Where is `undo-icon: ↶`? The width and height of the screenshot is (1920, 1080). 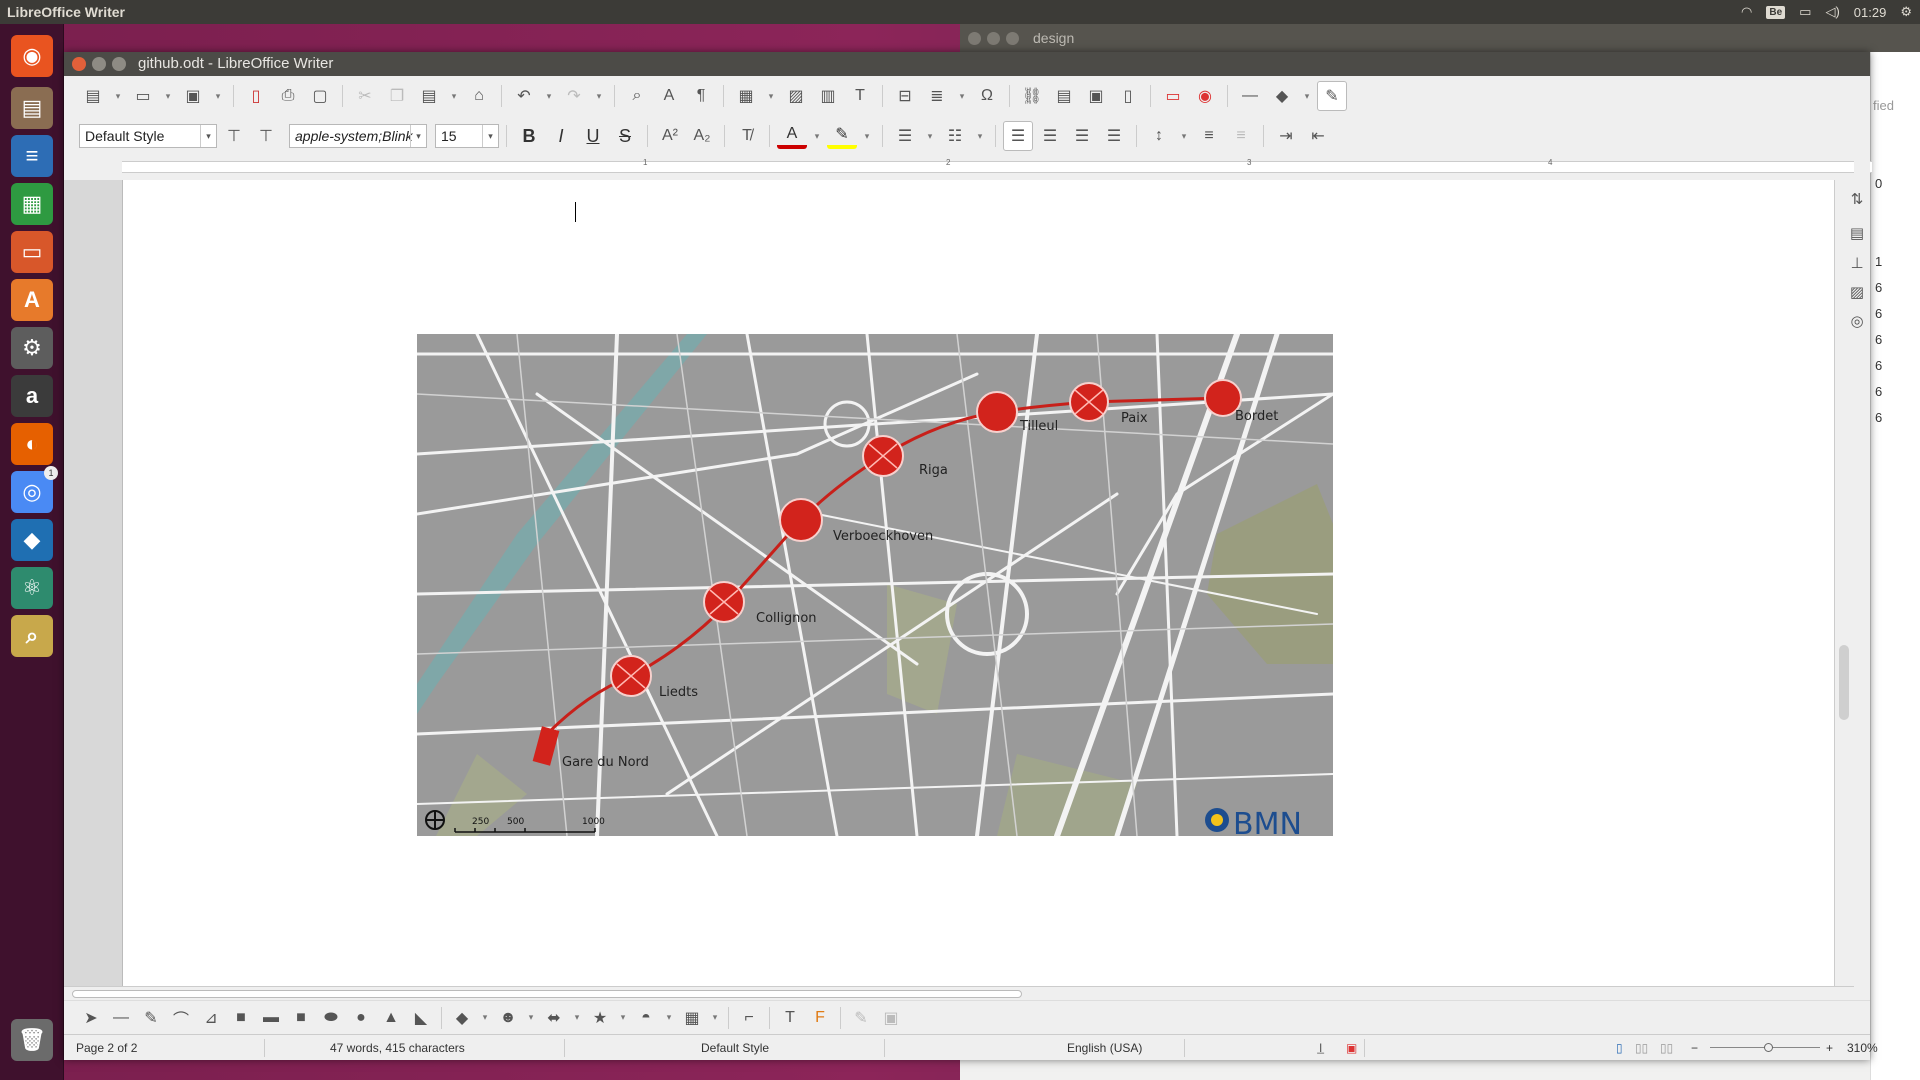
undo-icon: ↶ is located at coordinates (524, 96).